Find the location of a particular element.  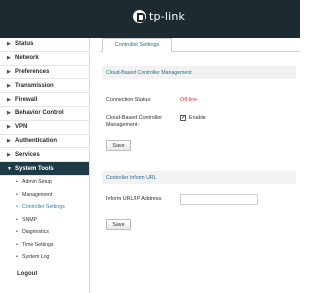

inform-url-label: Inform URL/IP Address: is located at coordinates (134, 199).